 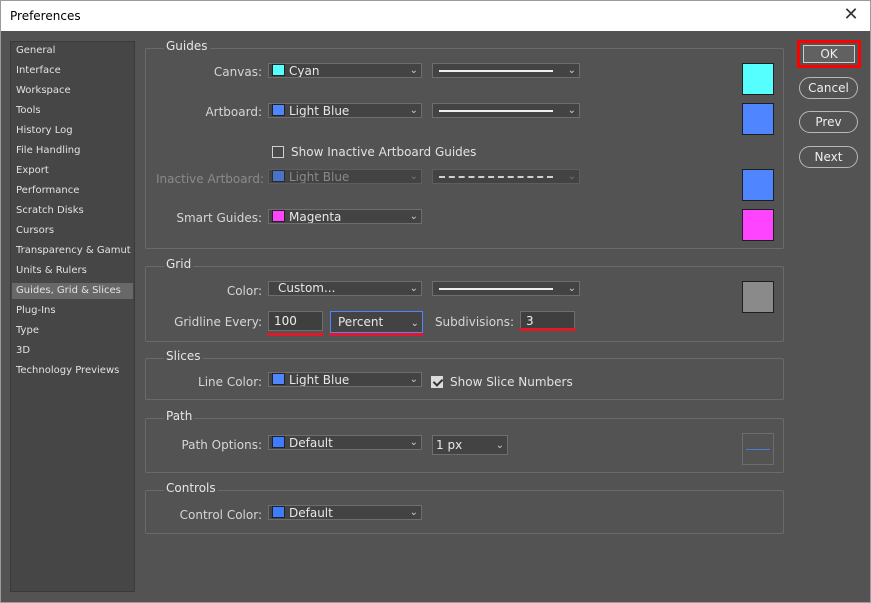 I want to click on prev-button: Prev, so click(x=828, y=122).